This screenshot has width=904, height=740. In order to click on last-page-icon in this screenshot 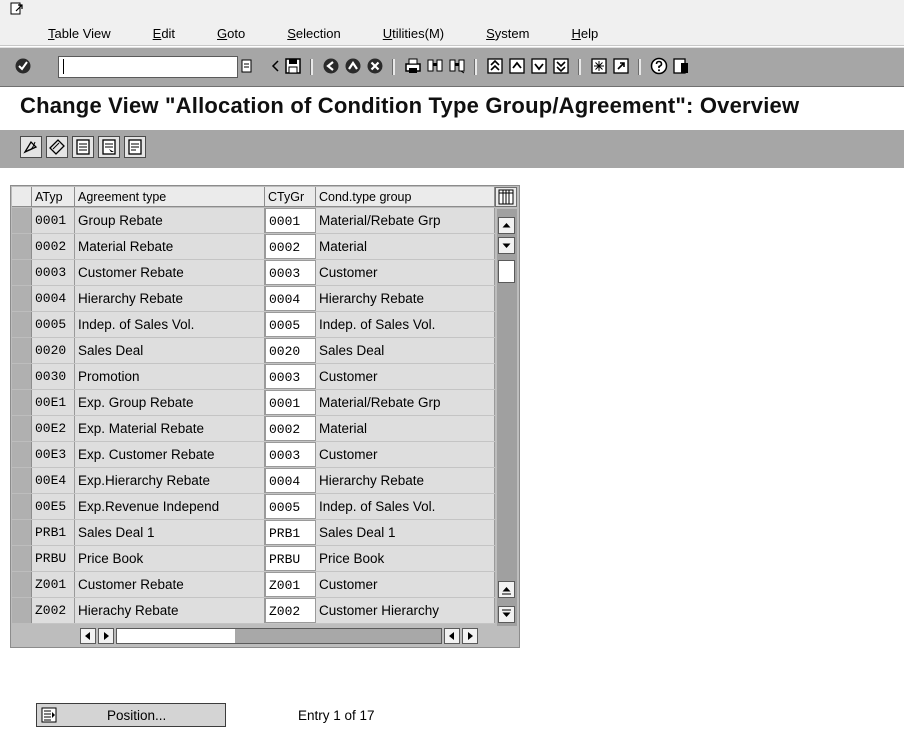, I will do `click(561, 66)`.